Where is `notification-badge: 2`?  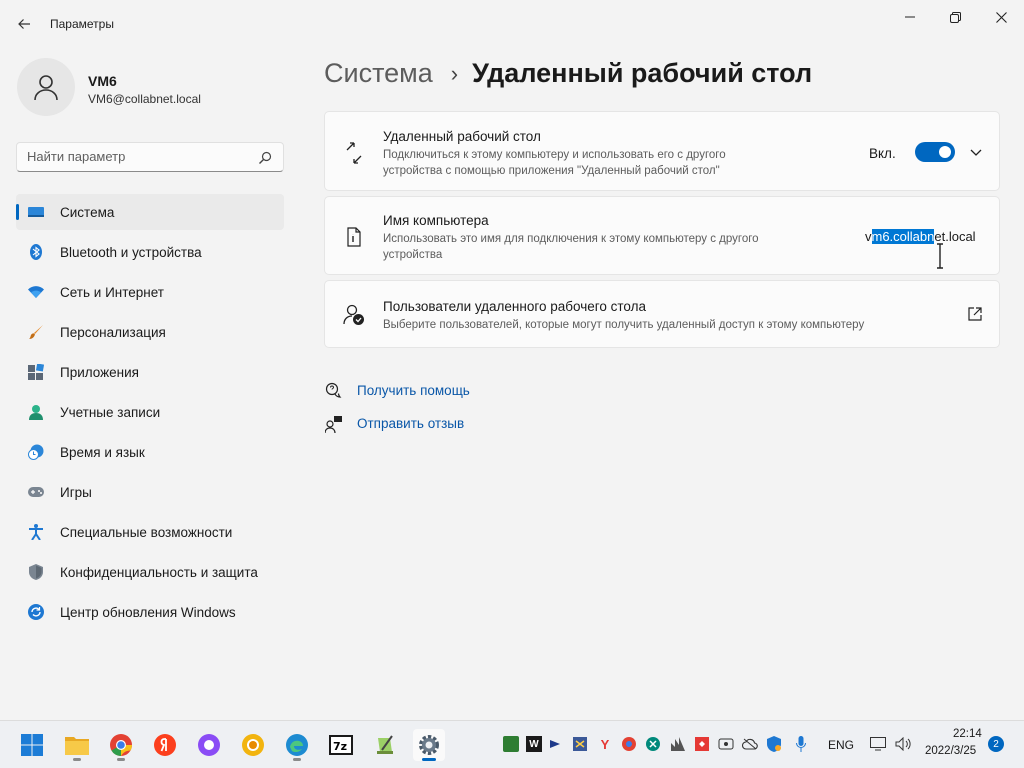 notification-badge: 2 is located at coordinates (996, 744).